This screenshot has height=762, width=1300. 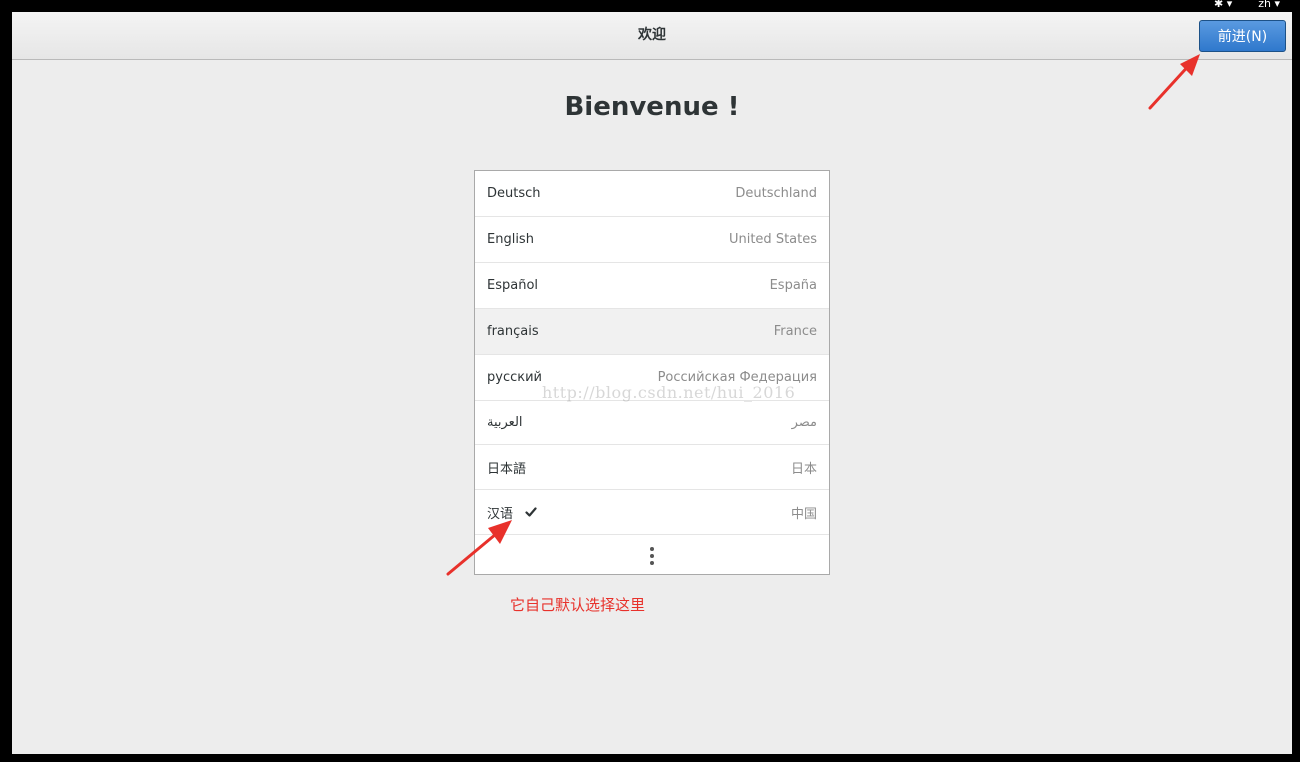 What do you see at coordinates (652, 286) in the screenshot?
I see `language-row-espanol: Español España` at bounding box center [652, 286].